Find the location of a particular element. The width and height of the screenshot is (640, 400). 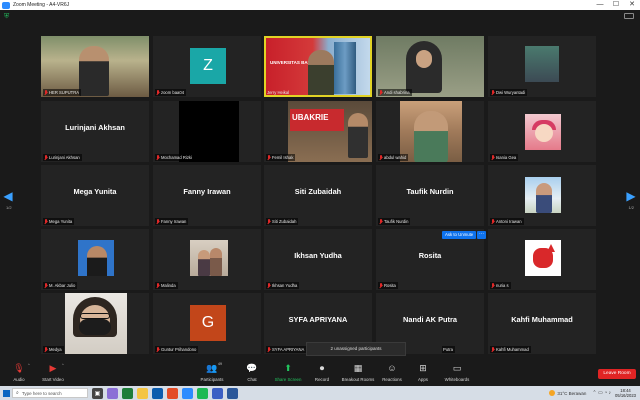

next-page-arrow-icon: ▶ is located at coordinates (631, 196).